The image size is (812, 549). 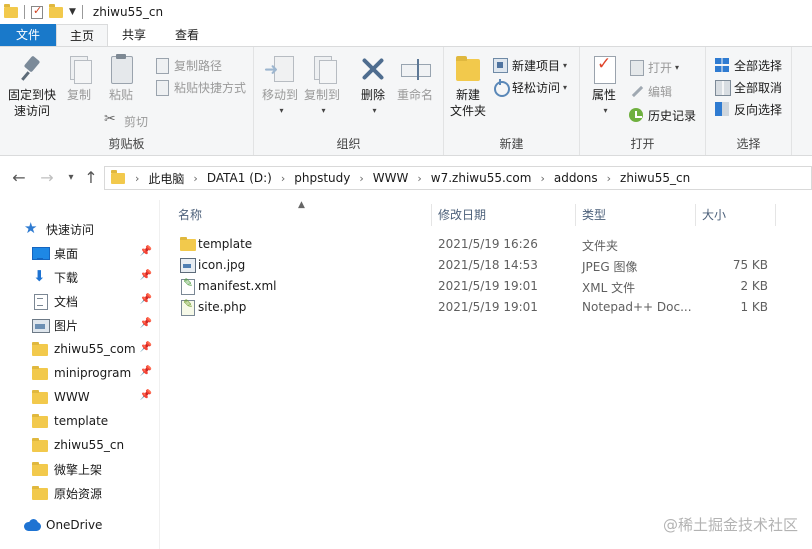 What do you see at coordinates (468, 86) in the screenshot?
I see `new-folder-button: 新建 文件夹` at bounding box center [468, 86].